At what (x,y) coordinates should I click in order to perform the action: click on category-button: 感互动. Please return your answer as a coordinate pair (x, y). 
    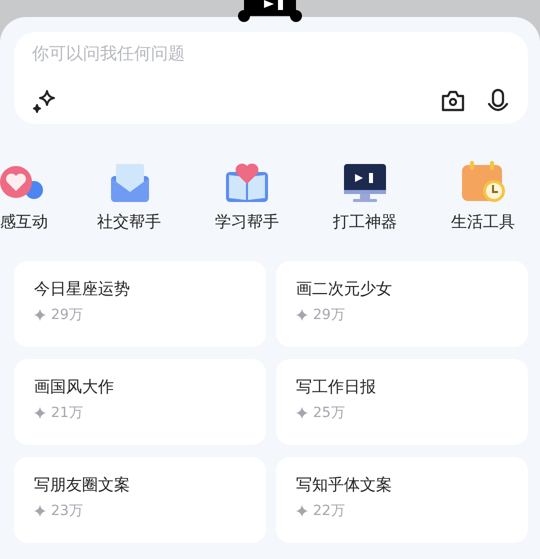
    Looking at the image, I should click on (28, 196).